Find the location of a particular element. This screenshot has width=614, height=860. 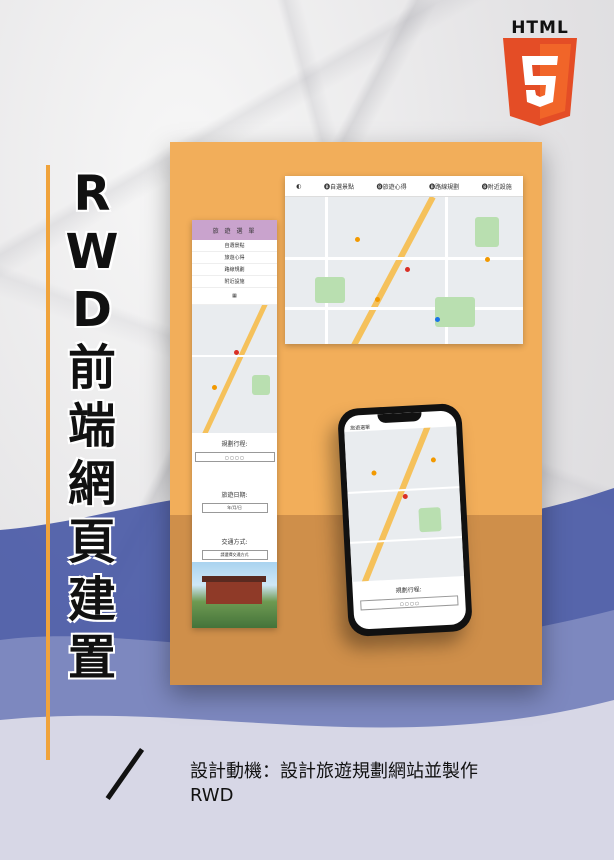

logo-icon: ◐ is located at coordinates (299, 186).